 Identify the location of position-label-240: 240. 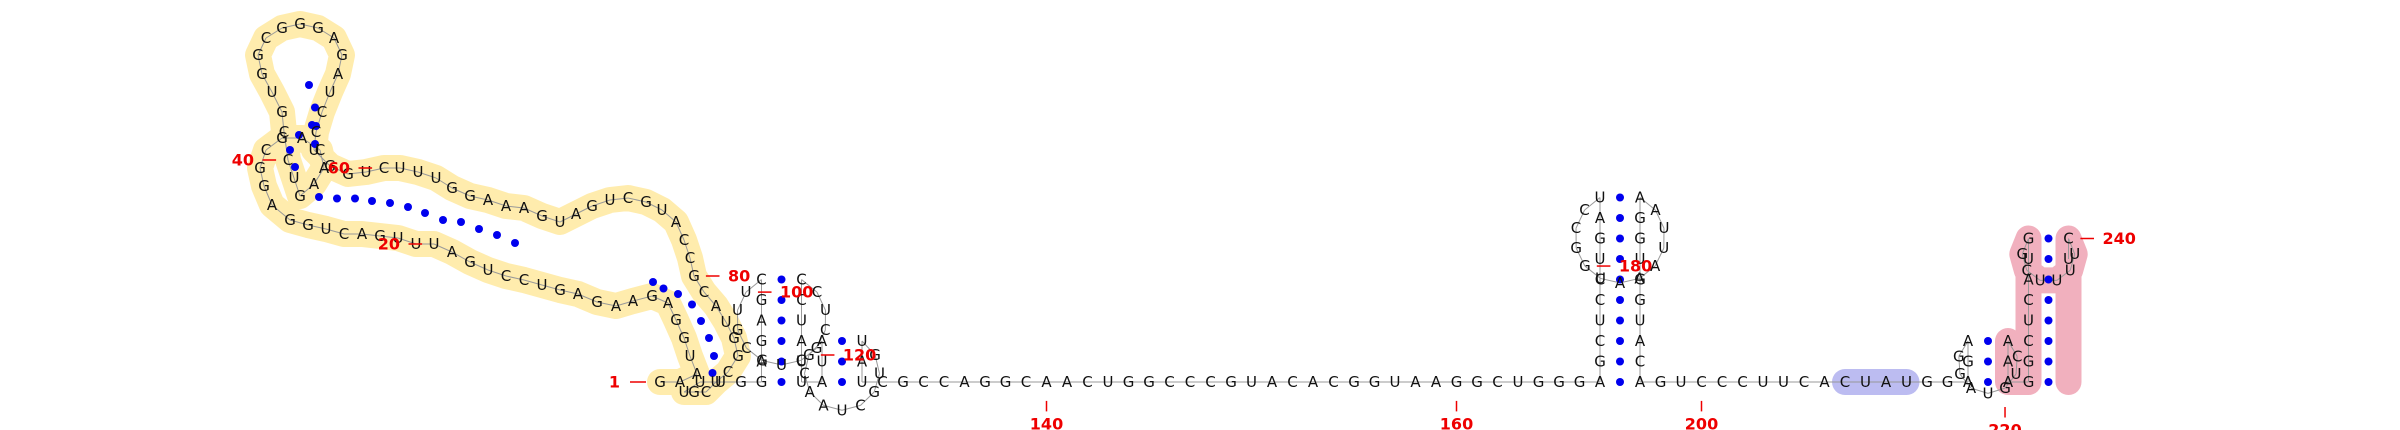
(2119, 238).